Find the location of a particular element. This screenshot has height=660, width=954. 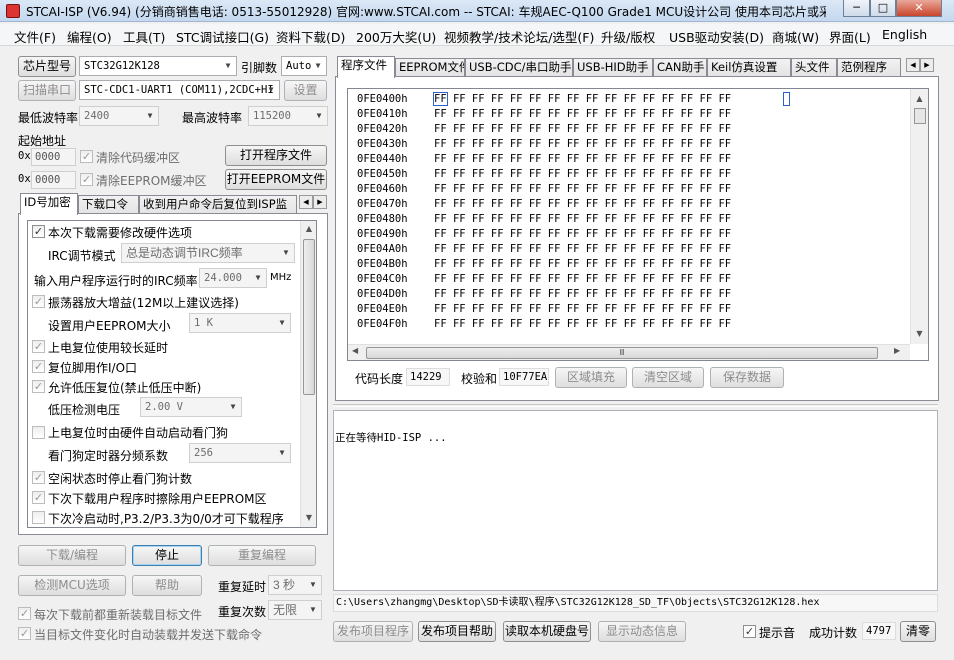

tab-program-file: 程序文件 is located at coordinates (366, 67).